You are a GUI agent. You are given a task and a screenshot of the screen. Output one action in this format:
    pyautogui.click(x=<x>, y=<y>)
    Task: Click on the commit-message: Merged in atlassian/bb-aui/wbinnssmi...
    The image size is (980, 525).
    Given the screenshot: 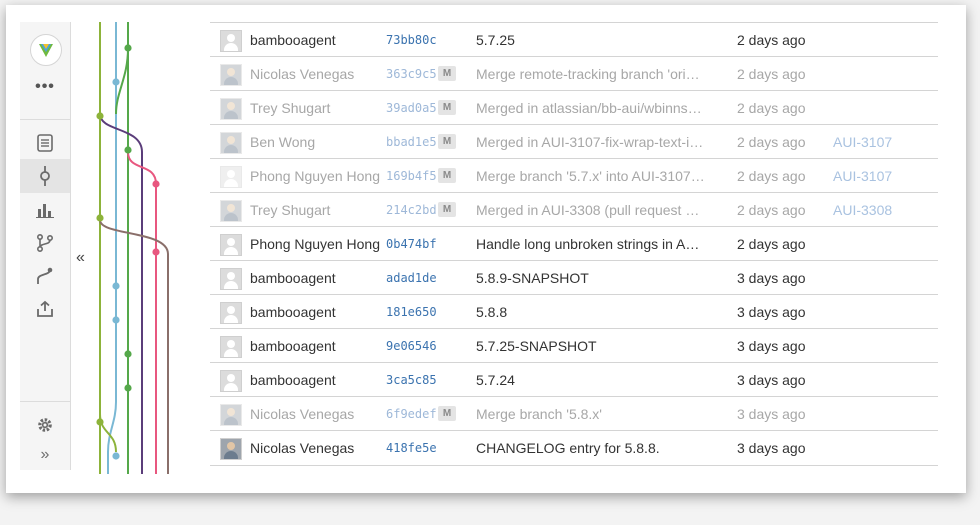 What is the action you would take?
    pyautogui.click(x=591, y=108)
    